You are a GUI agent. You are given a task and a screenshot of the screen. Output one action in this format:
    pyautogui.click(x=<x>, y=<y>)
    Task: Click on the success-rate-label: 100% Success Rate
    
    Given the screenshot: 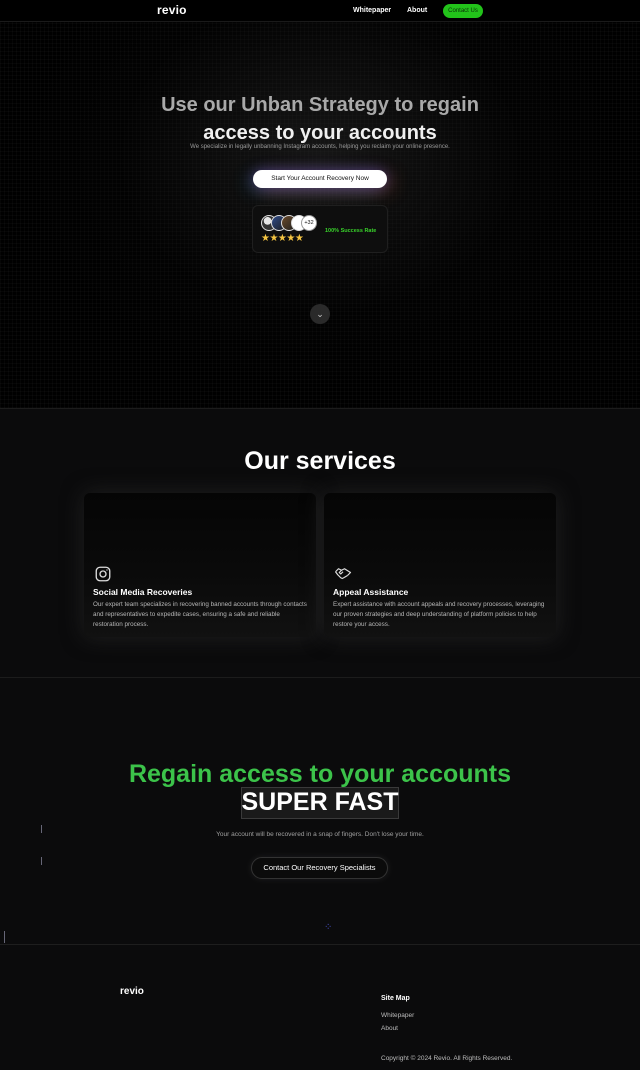 What is the action you would take?
    pyautogui.click(x=351, y=231)
    